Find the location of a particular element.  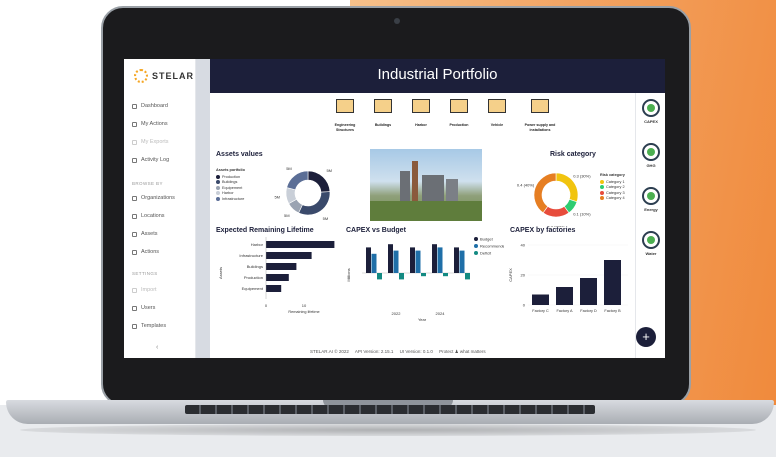

category-label: Buildings is located at coordinates (383, 125).